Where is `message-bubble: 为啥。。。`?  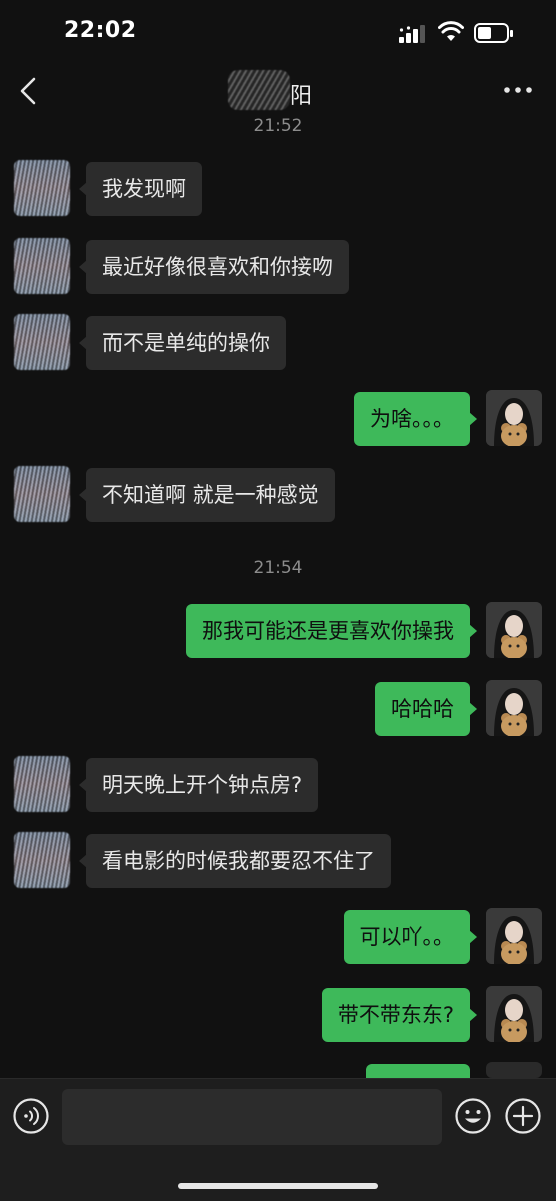 message-bubble: 为啥。。。 is located at coordinates (415, 419).